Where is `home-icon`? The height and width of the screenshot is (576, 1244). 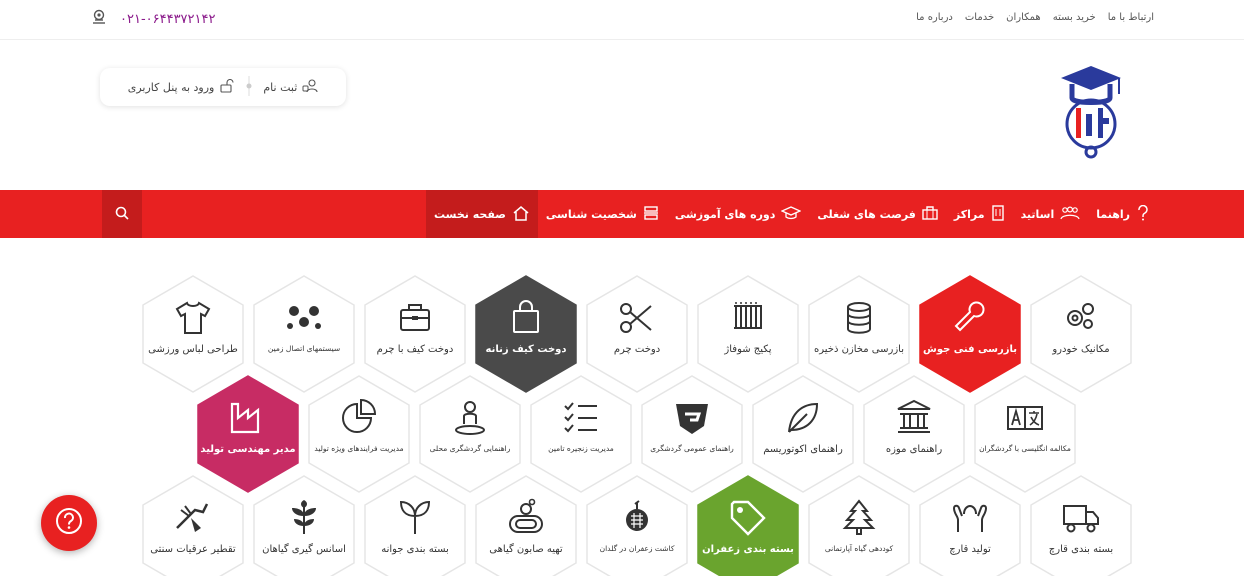
home-icon is located at coordinates (521, 214).